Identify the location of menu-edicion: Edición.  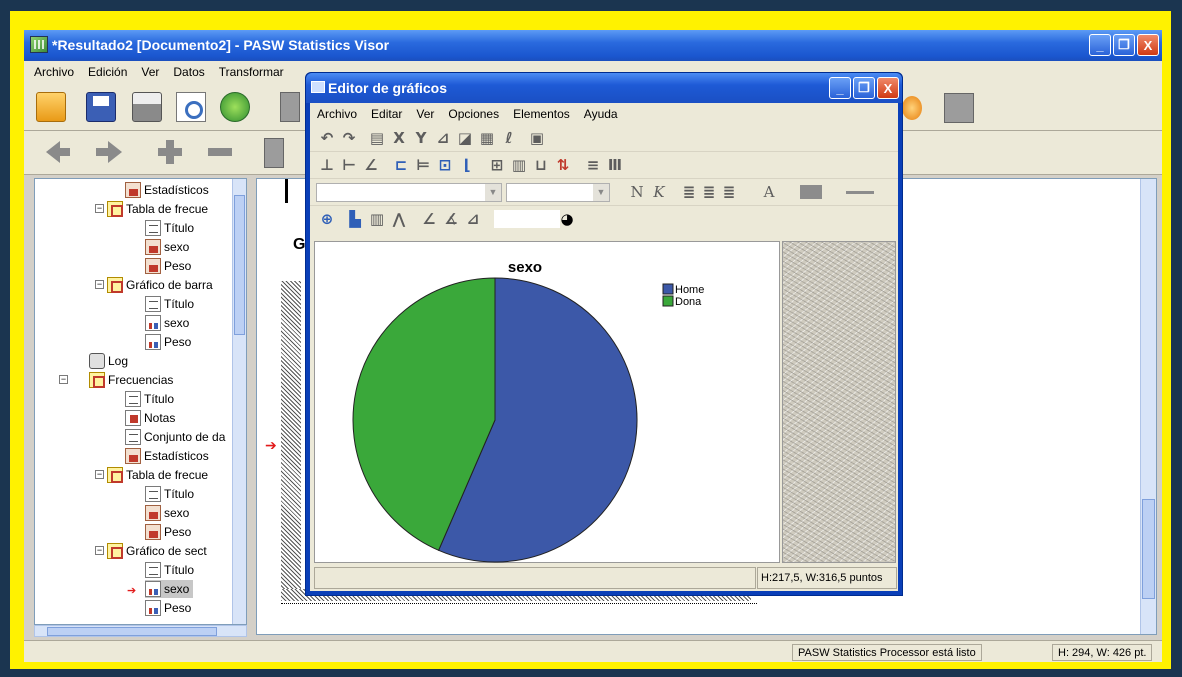
(107, 72).